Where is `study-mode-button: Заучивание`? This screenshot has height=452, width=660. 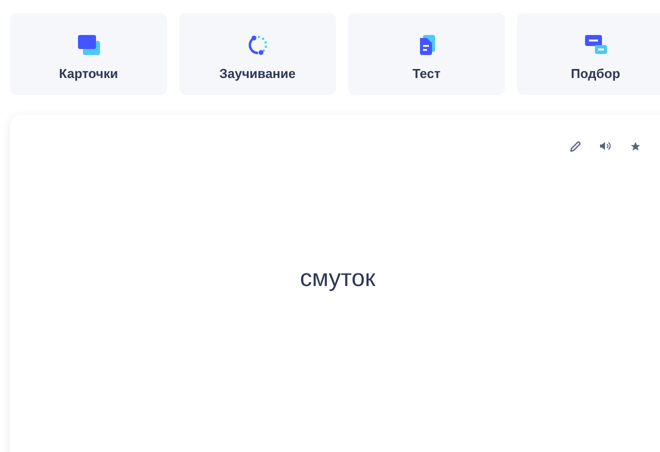 study-mode-button: Заучивание is located at coordinates (257, 54).